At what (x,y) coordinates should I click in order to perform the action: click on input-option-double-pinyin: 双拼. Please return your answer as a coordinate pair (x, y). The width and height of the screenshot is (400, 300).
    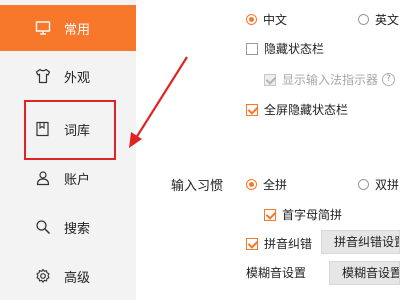
    Looking at the image, I should click on (378, 184).